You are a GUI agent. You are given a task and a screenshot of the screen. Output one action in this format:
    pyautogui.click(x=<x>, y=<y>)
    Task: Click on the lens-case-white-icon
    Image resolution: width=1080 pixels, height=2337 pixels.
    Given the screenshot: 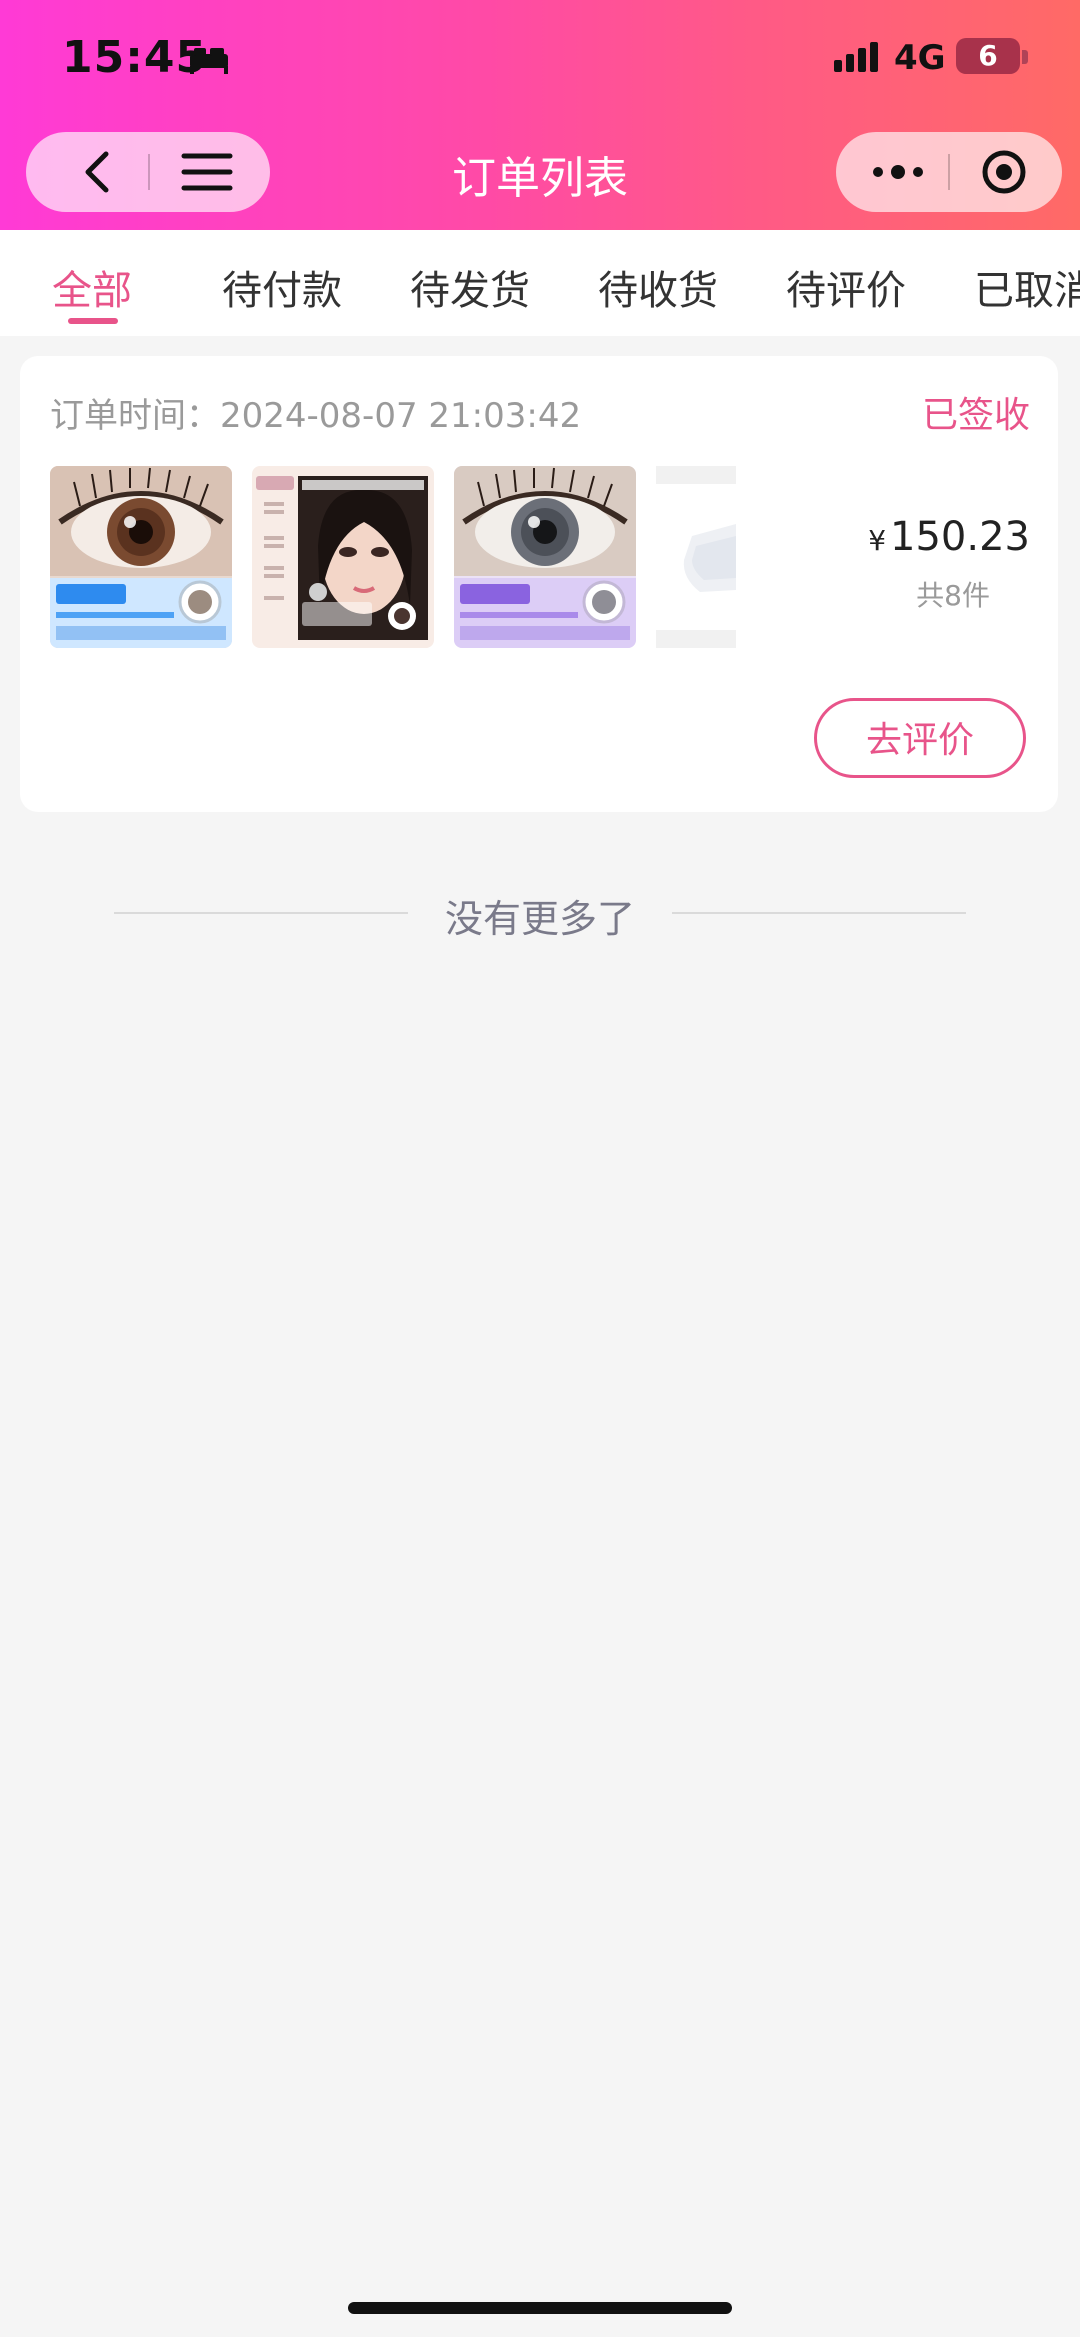 What is the action you would take?
    pyautogui.click(x=696, y=557)
    